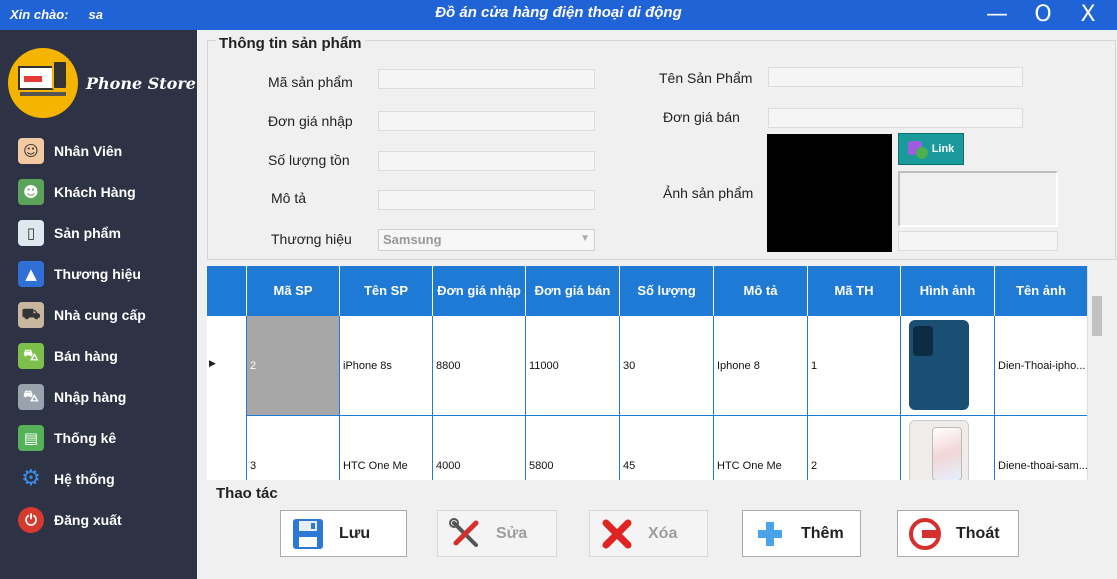 The image size is (1117, 579). What do you see at coordinates (573, 366) in the screenshot?
I see `cell-don-gia-ban: 11000` at bounding box center [573, 366].